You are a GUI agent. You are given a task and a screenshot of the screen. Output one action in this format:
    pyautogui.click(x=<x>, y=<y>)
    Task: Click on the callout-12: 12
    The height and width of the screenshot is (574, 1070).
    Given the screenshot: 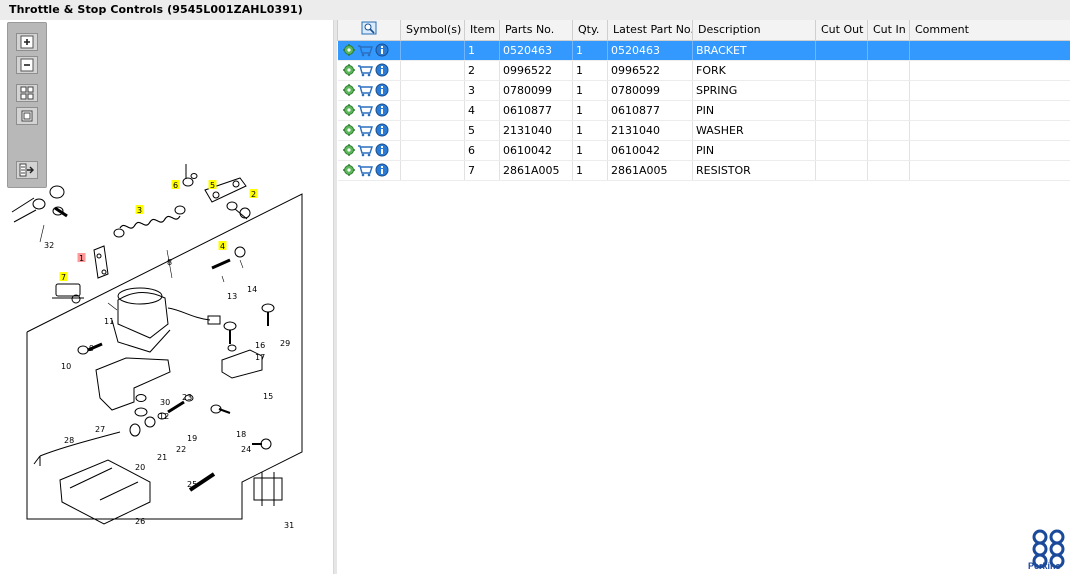 What is the action you would take?
    pyautogui.click(x=164, y=416)
    